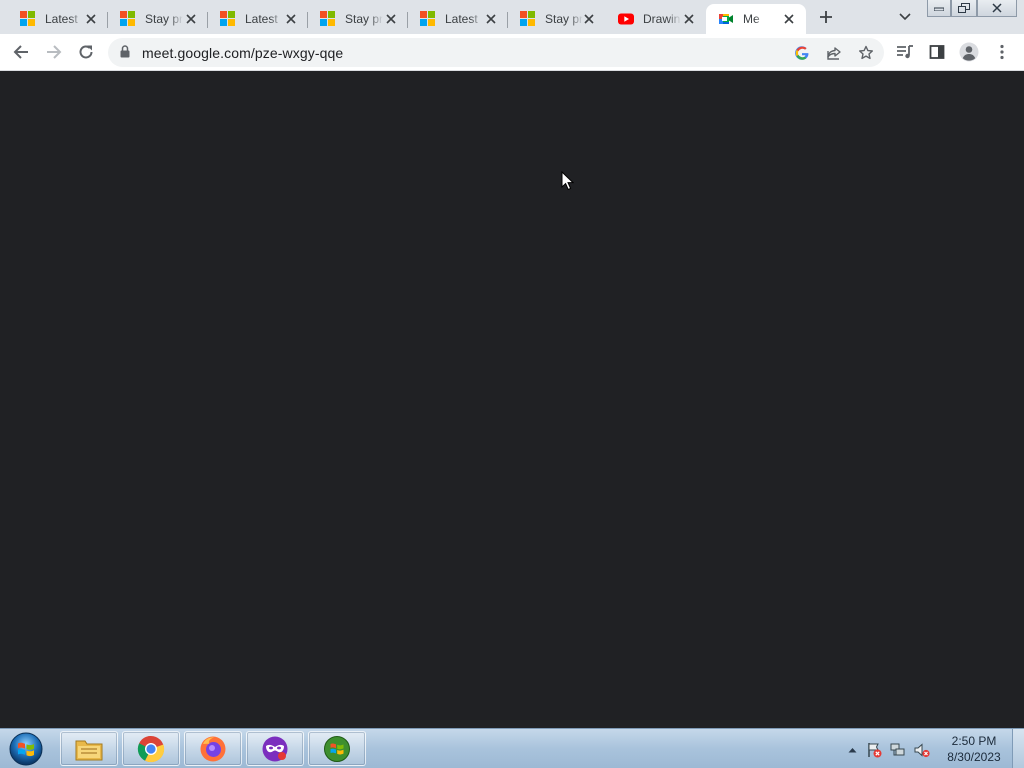 This screenshot has height=768, width=1024. What do you see at coordinates (974, 749) in the screenshot?
I see `system-clock: 2:50 PM 8/30/2023` at bounding box center [974, 749].